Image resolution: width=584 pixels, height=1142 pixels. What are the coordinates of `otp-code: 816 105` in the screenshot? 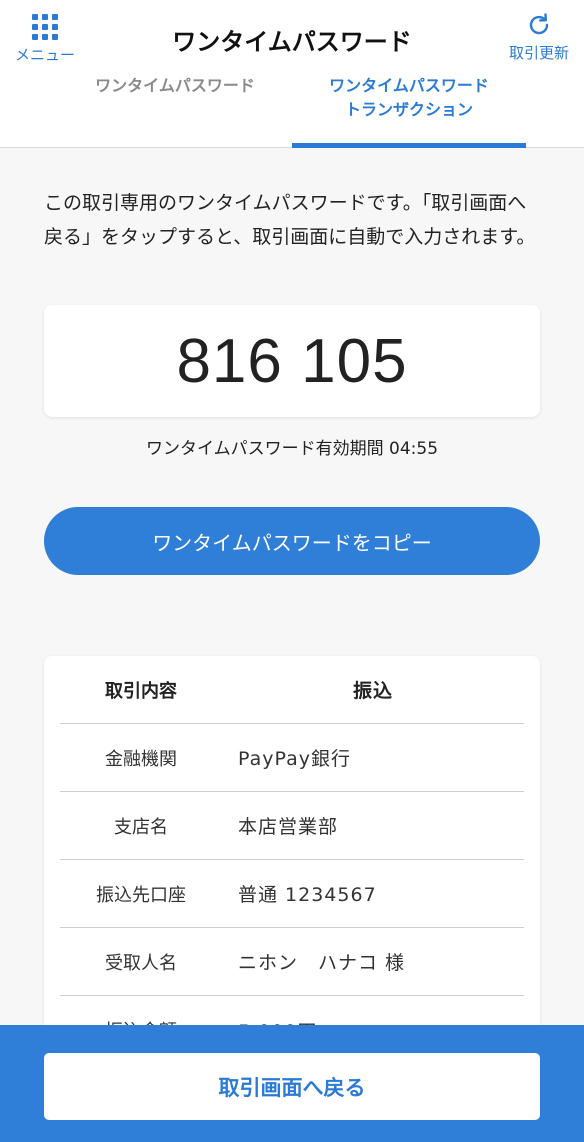 It's located at (292, 361).